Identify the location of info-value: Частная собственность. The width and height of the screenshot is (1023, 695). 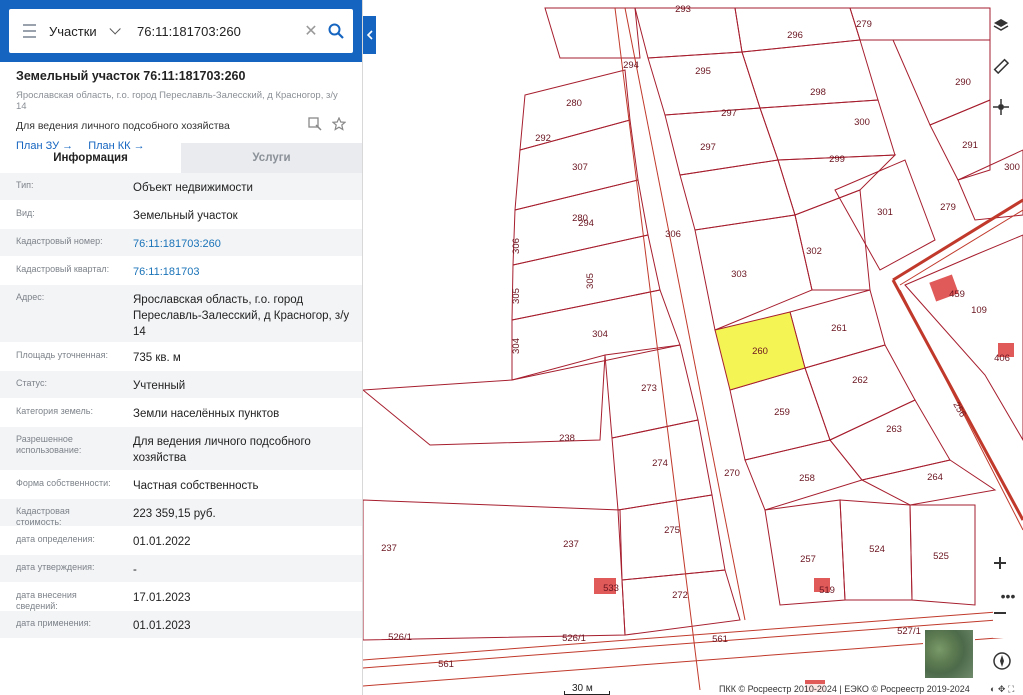
(196, 486).